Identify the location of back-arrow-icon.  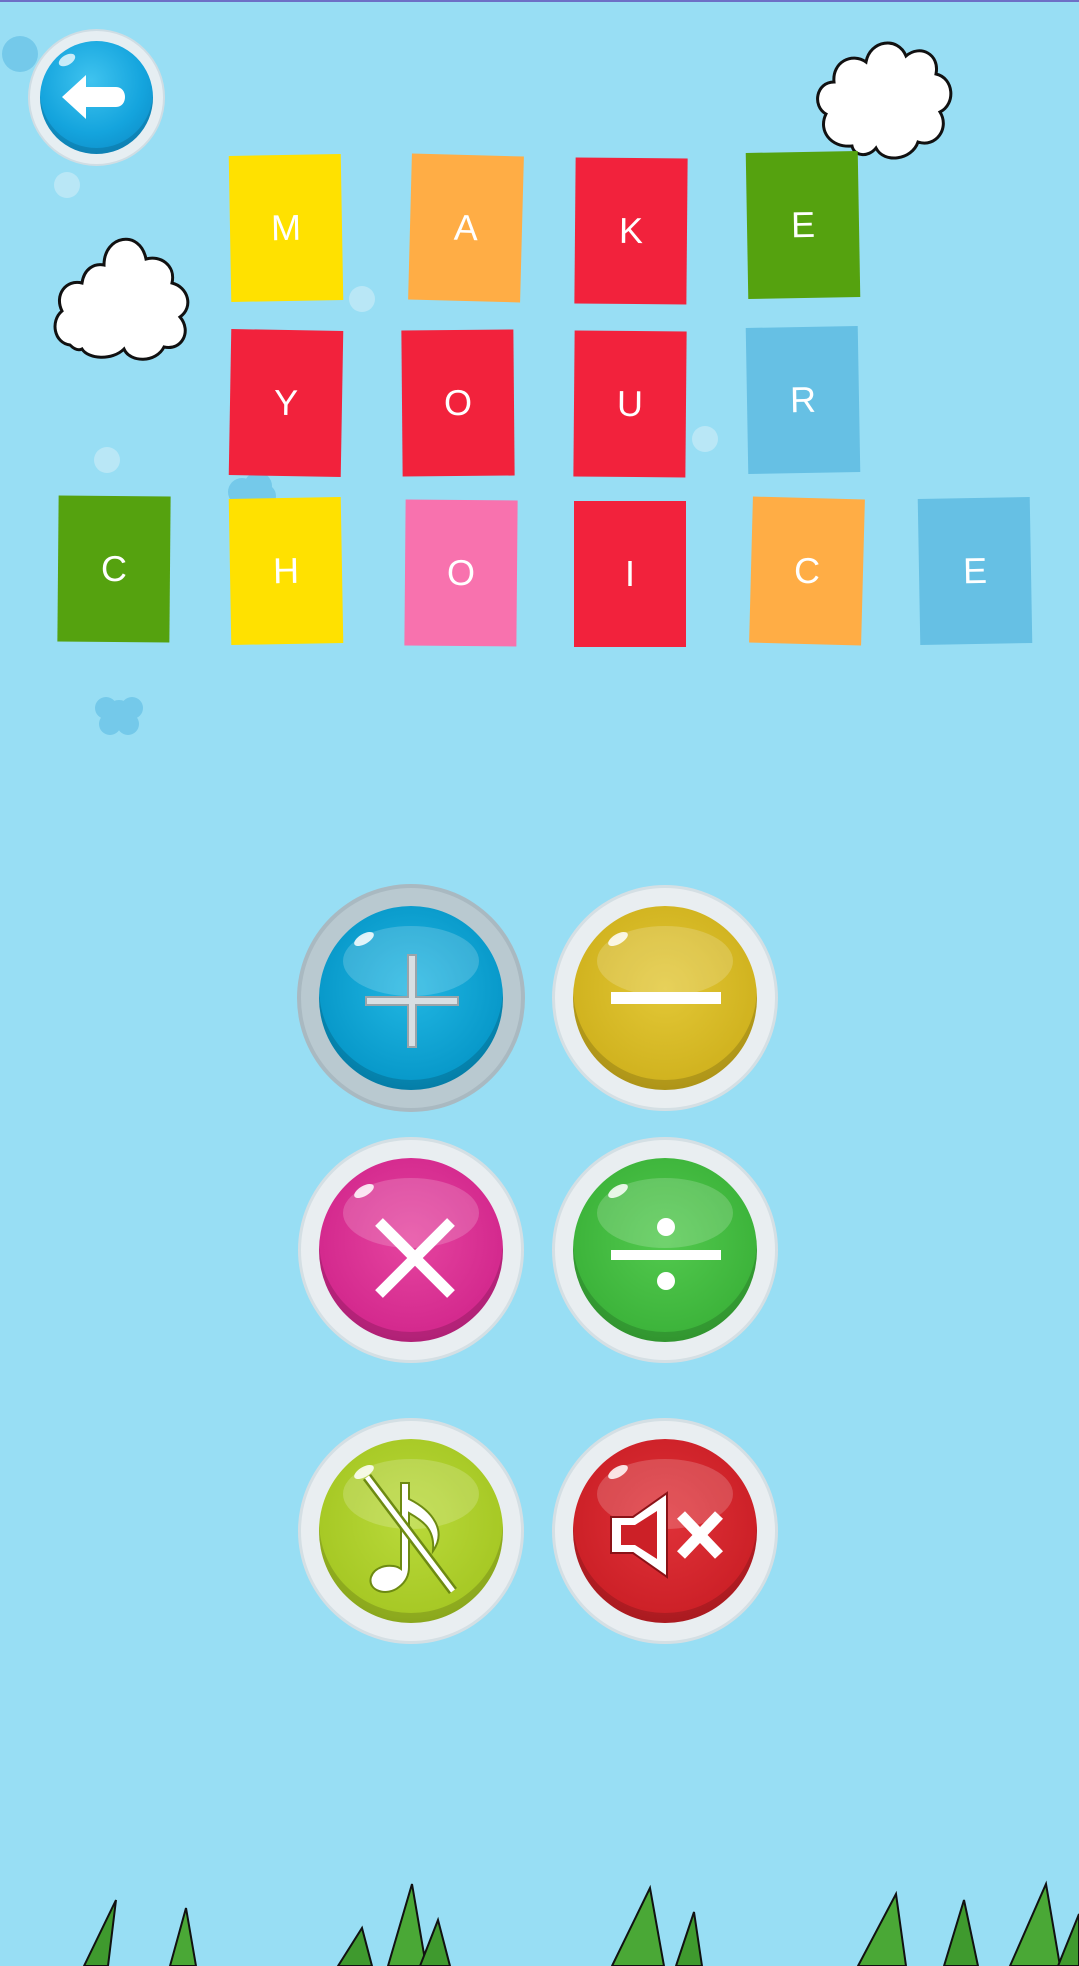
(93, 97).